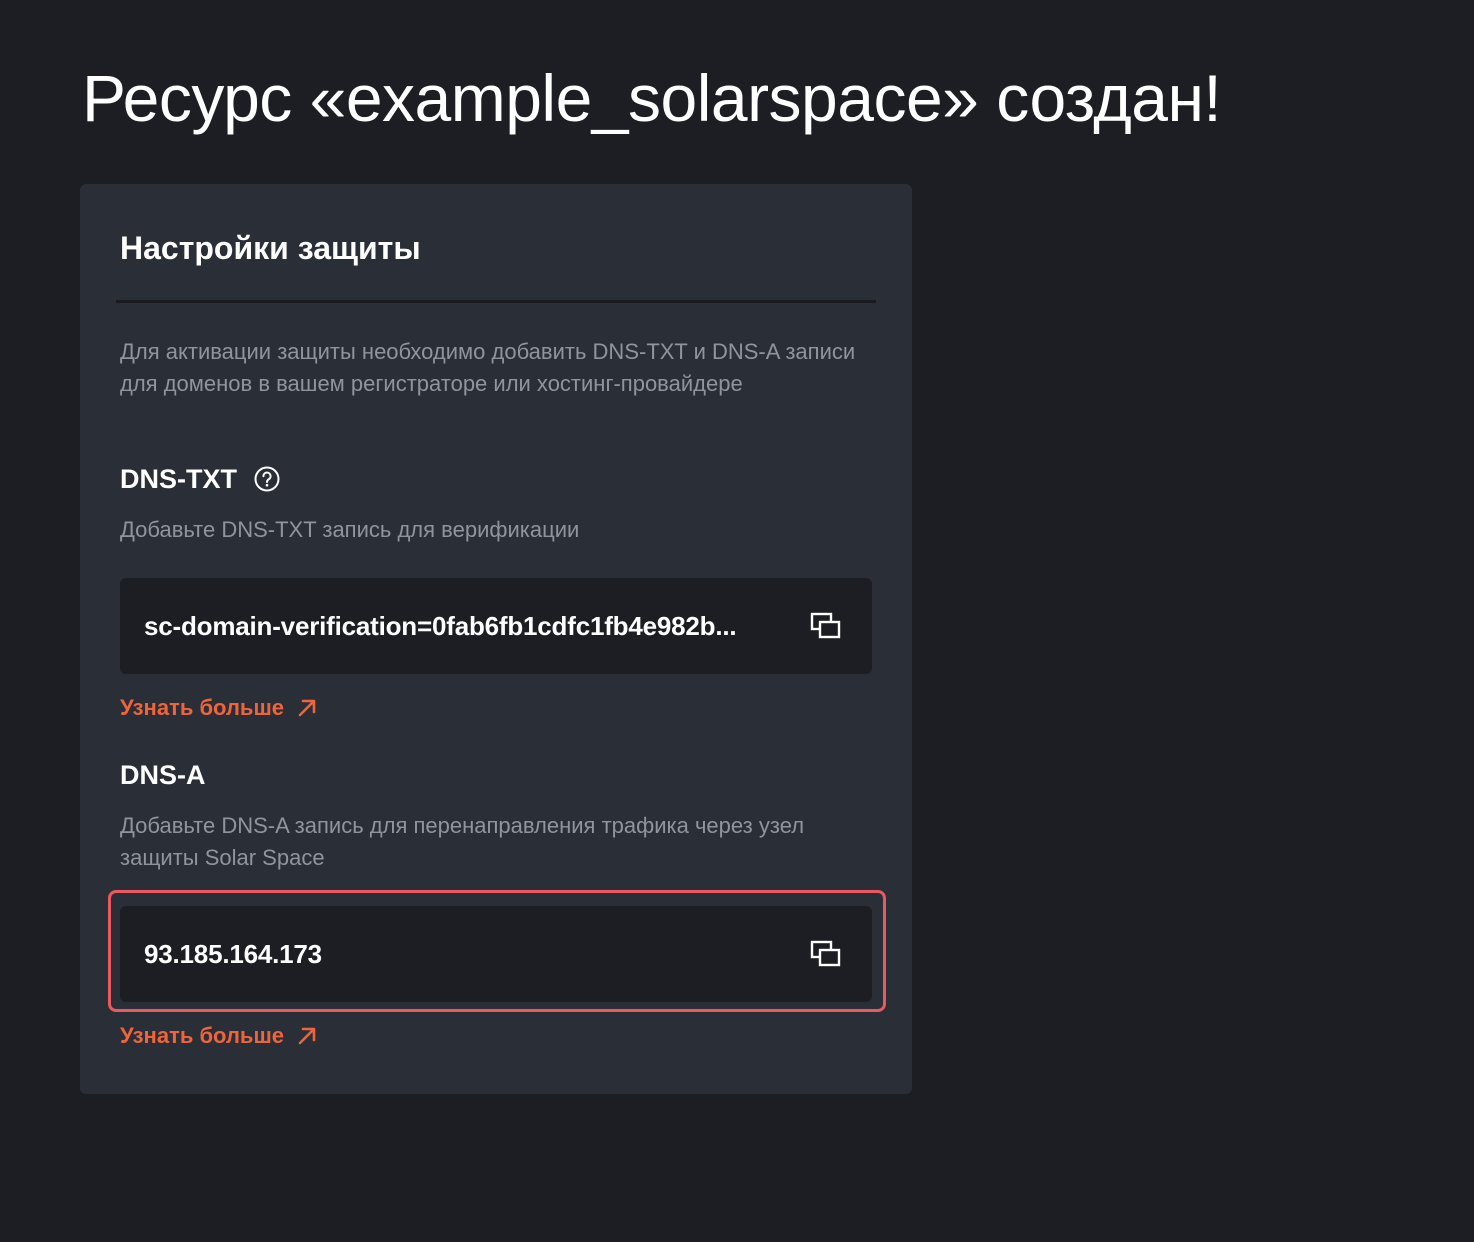 The width and height of the screenshot is (1474, 1242). I want to click on dns-a-title-label: DNS-A, so click(163, 775).